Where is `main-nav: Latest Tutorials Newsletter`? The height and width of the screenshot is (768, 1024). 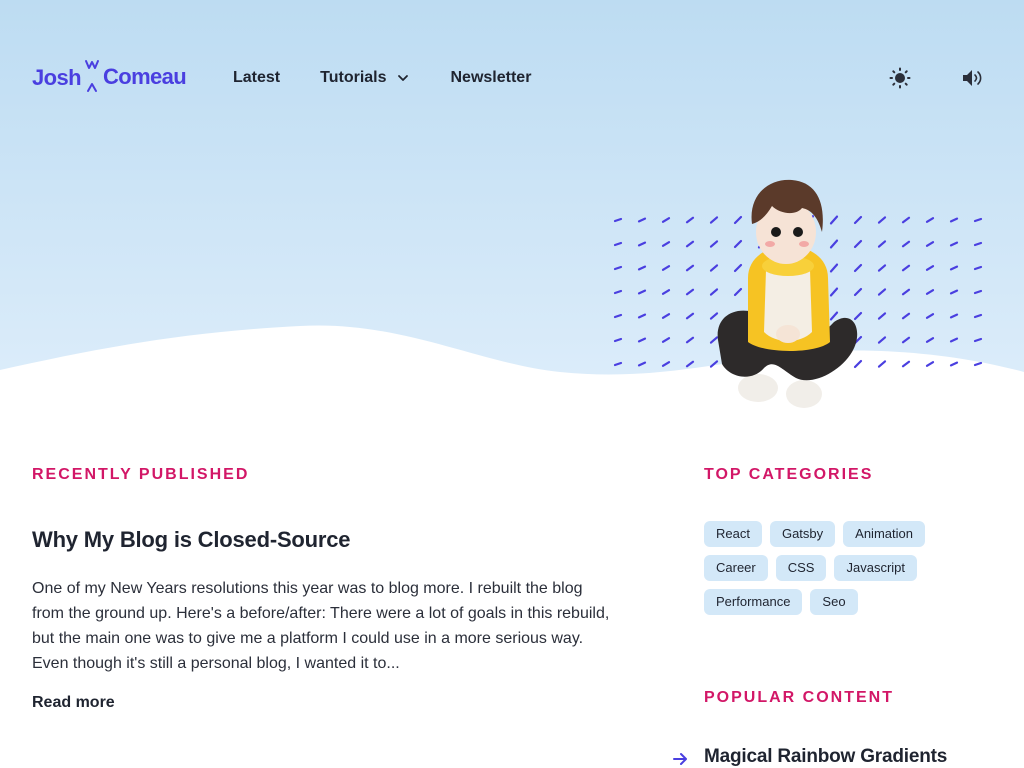
main-nav: Latest Tutorials Newsletter is located at coordinates (382, 78).